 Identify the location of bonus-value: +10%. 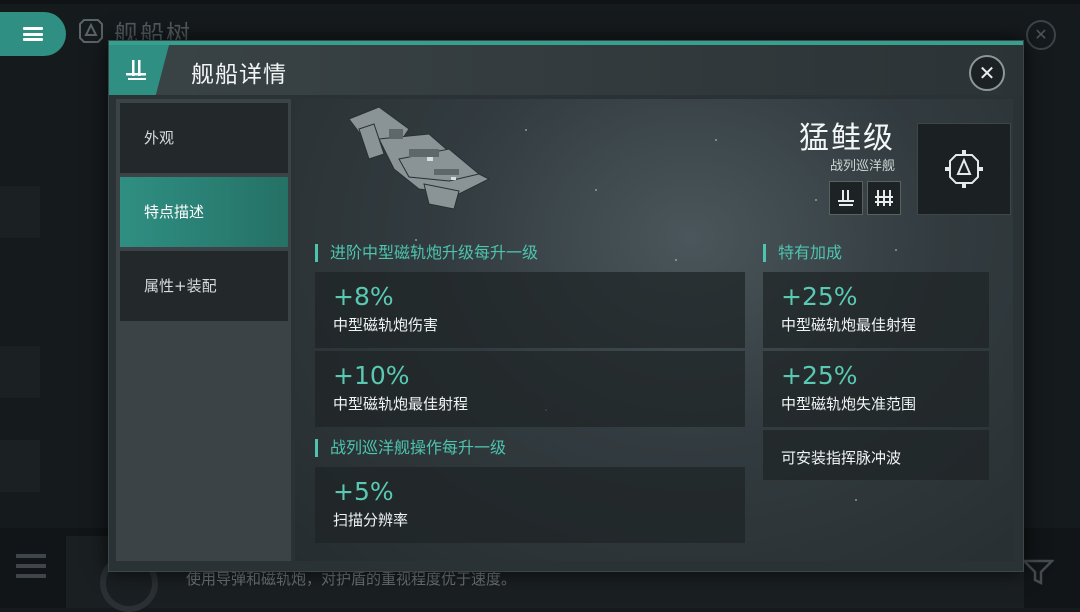
(371, 375).